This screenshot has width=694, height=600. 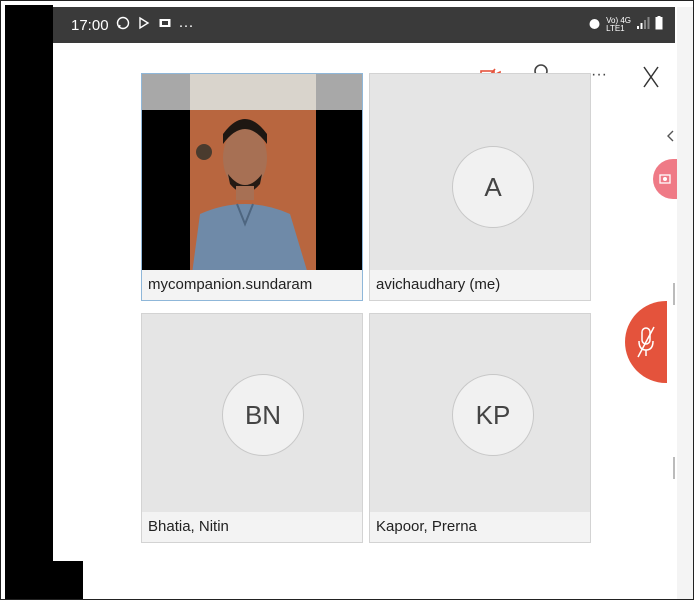 I want to click on whatsapp-icon, so click(x=123, y=25).